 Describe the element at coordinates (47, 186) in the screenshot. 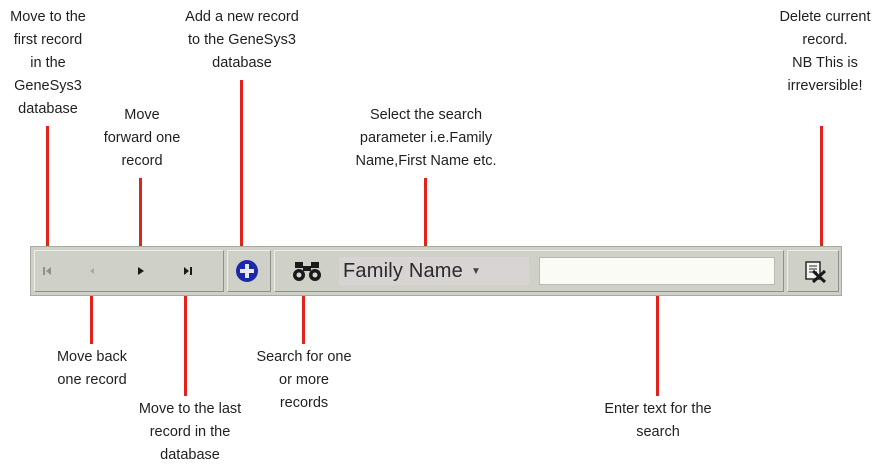

I see `callout-line-first` at that location.